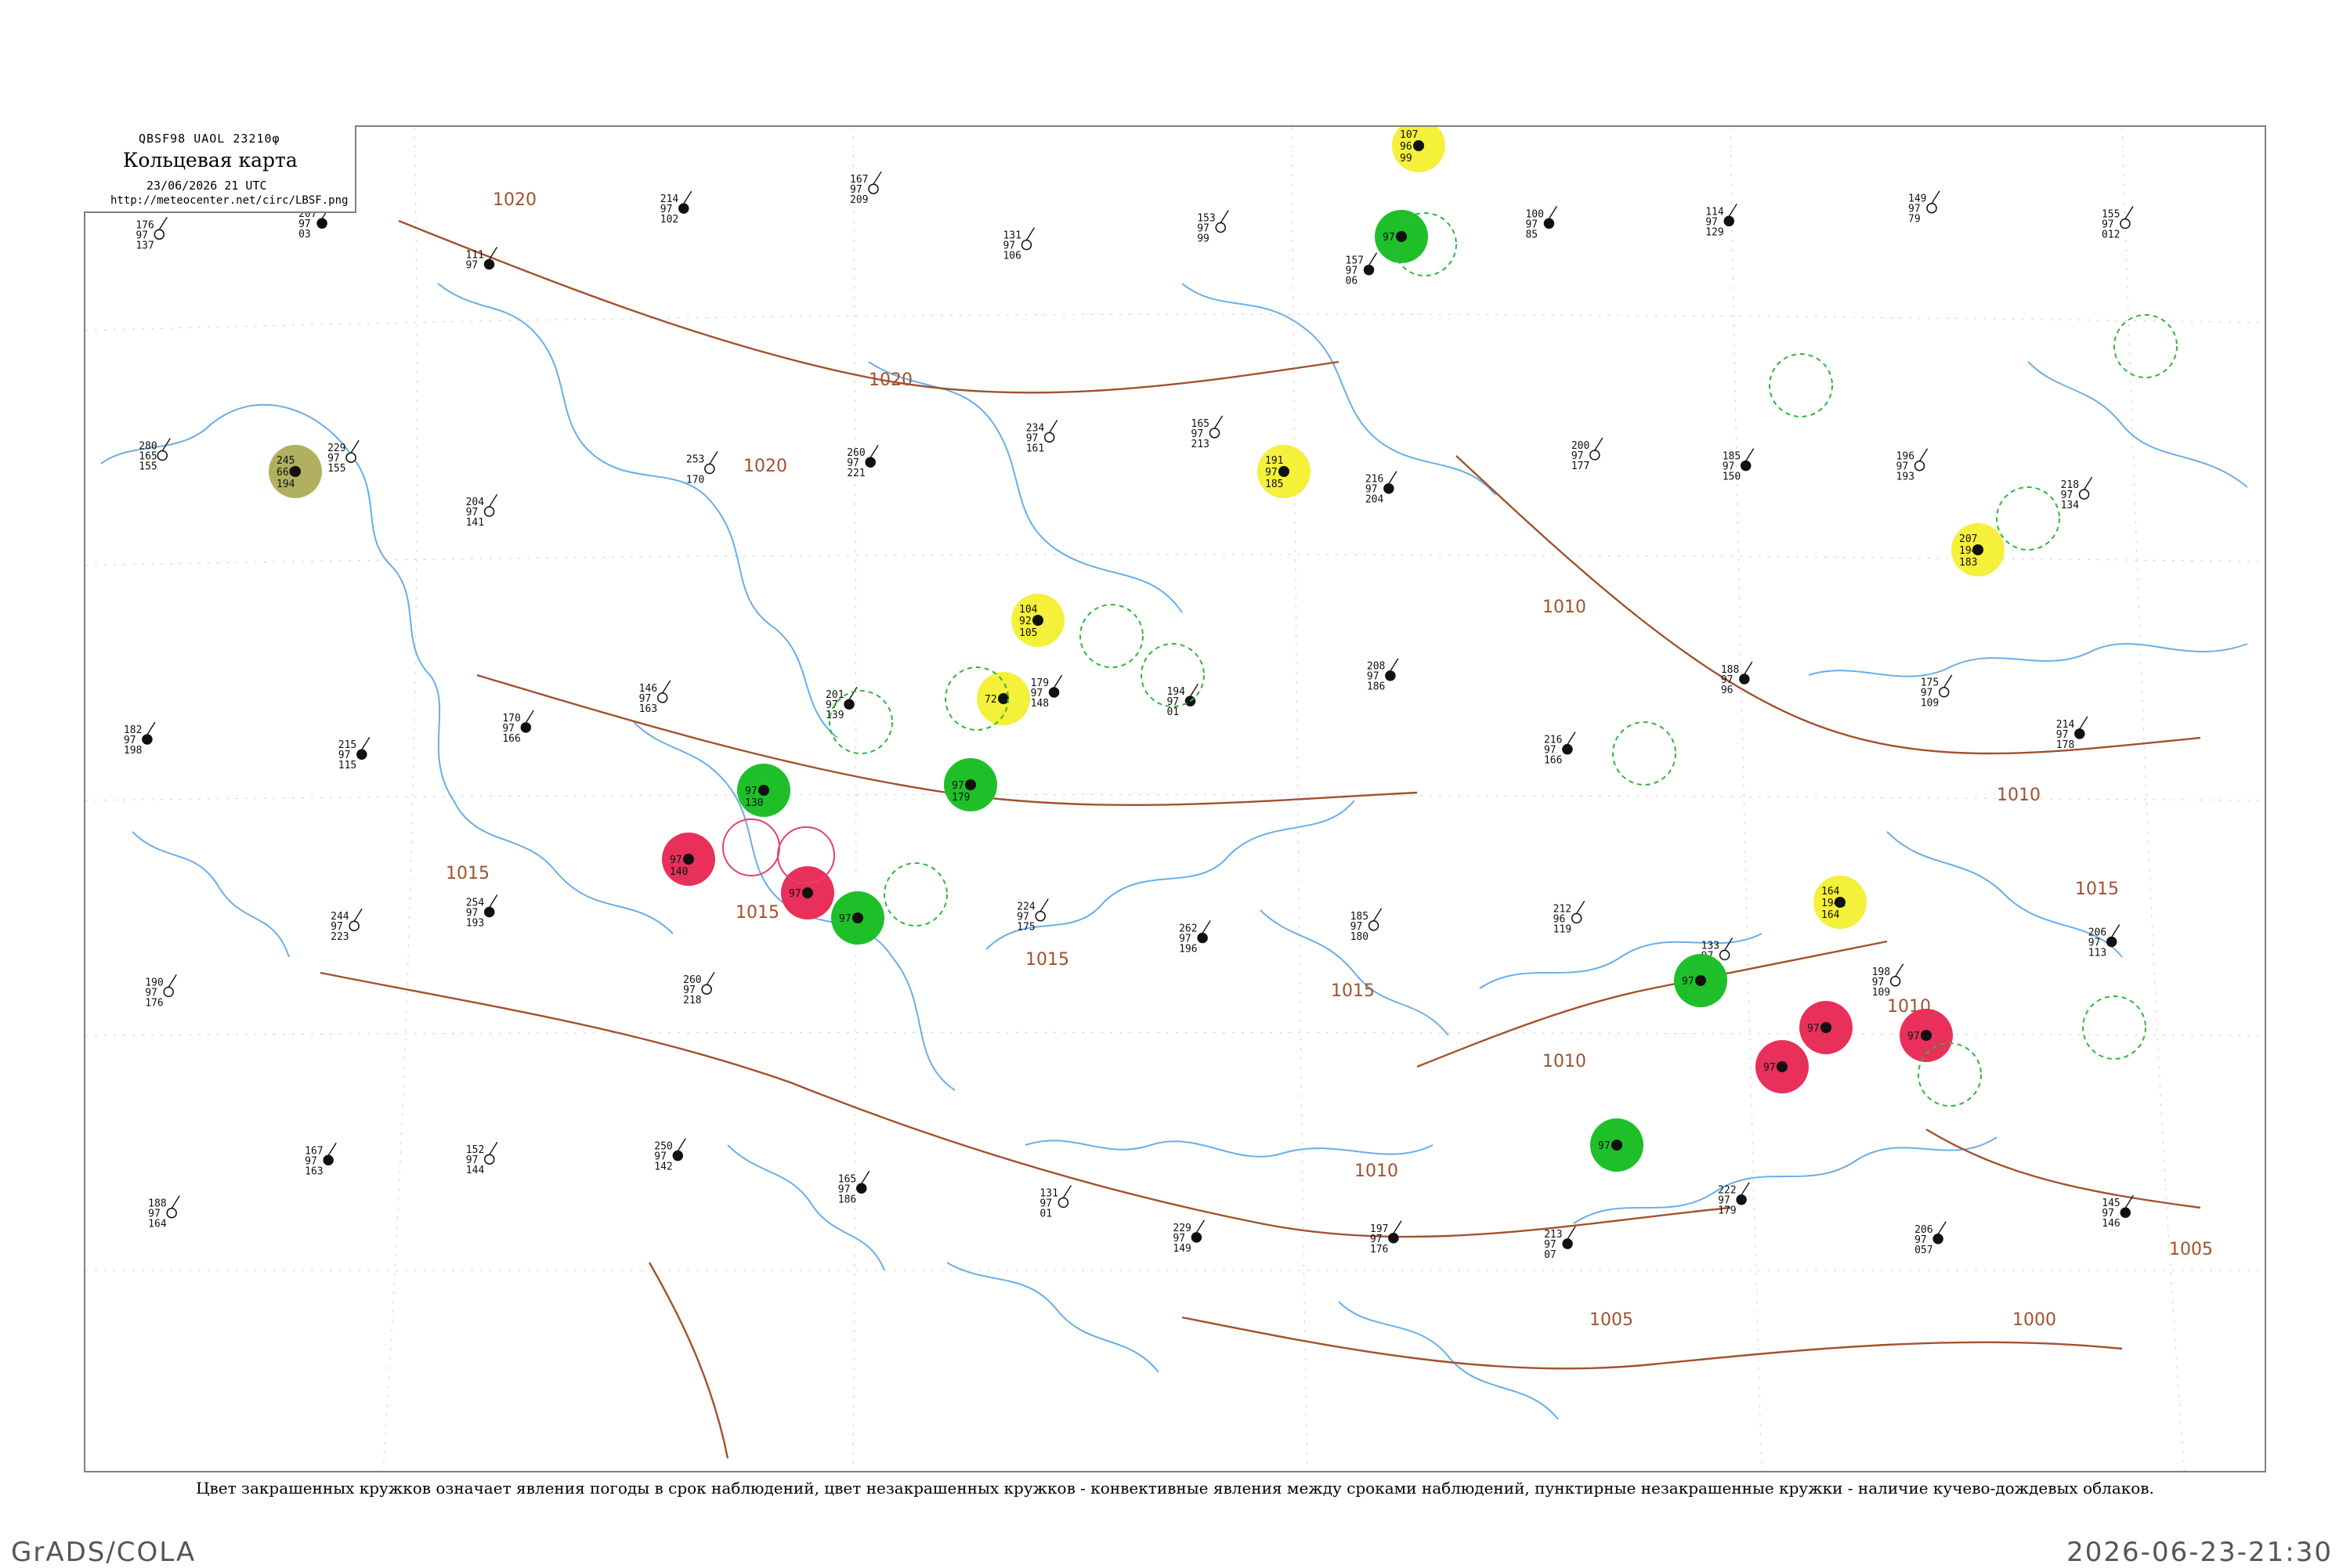 Image resolution: width=2350 pixels, height=1568 pixels. What do you see at coordinates (1937, 692) in the screenshot?
I see `station-plot: 17597109` at bounding box center [1937, 692].